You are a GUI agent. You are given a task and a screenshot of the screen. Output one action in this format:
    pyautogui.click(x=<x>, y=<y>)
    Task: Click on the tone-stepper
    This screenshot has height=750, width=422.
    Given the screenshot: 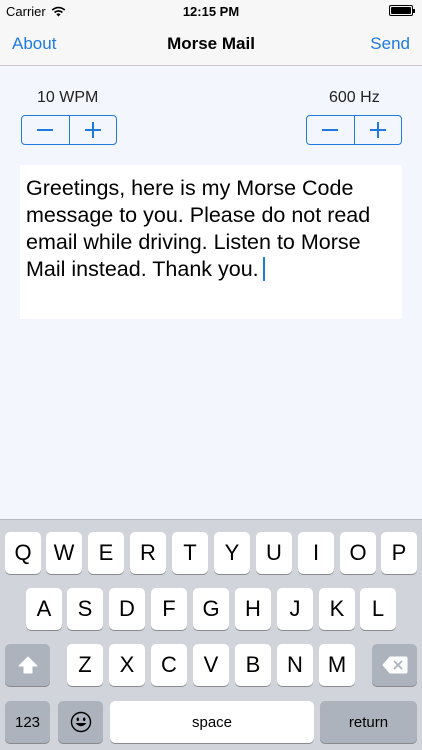 What is the action you would take?
    pyautogui.click(x=354, y=130)
    